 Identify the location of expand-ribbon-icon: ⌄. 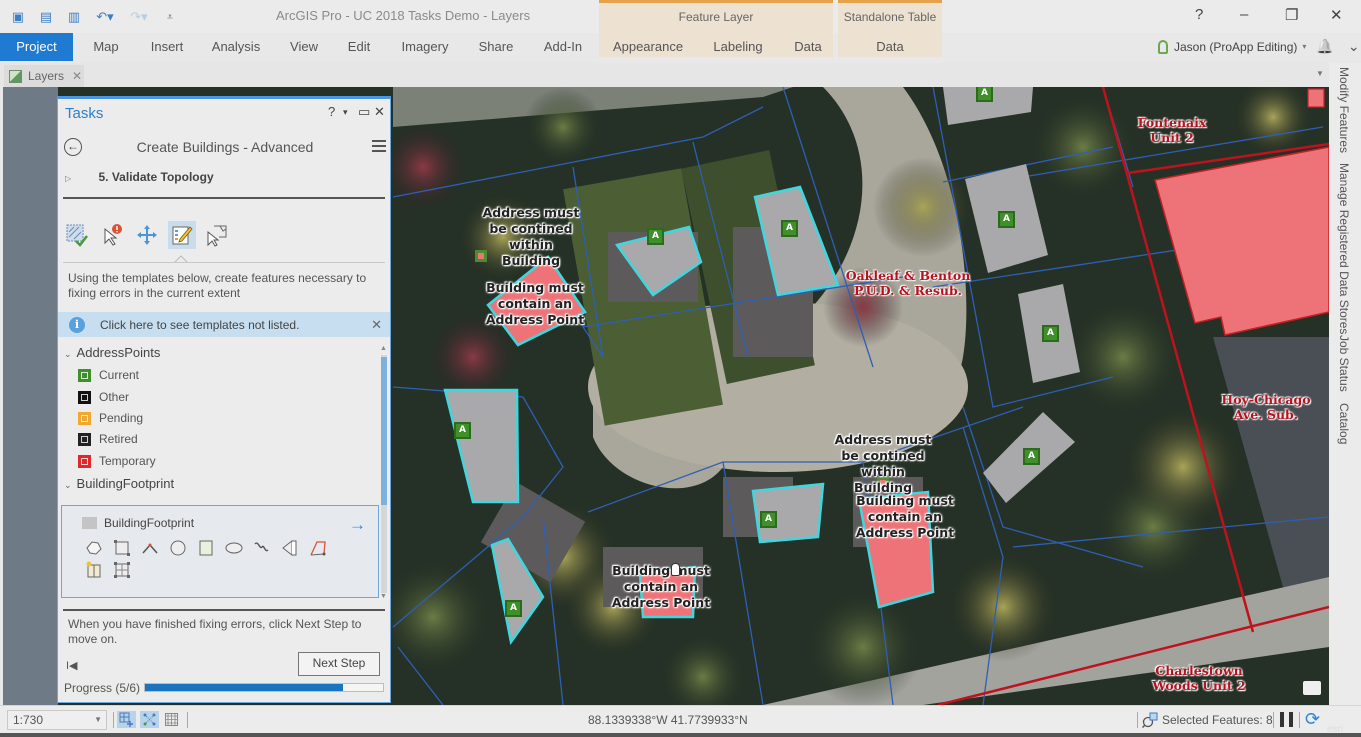
(1354, 46).